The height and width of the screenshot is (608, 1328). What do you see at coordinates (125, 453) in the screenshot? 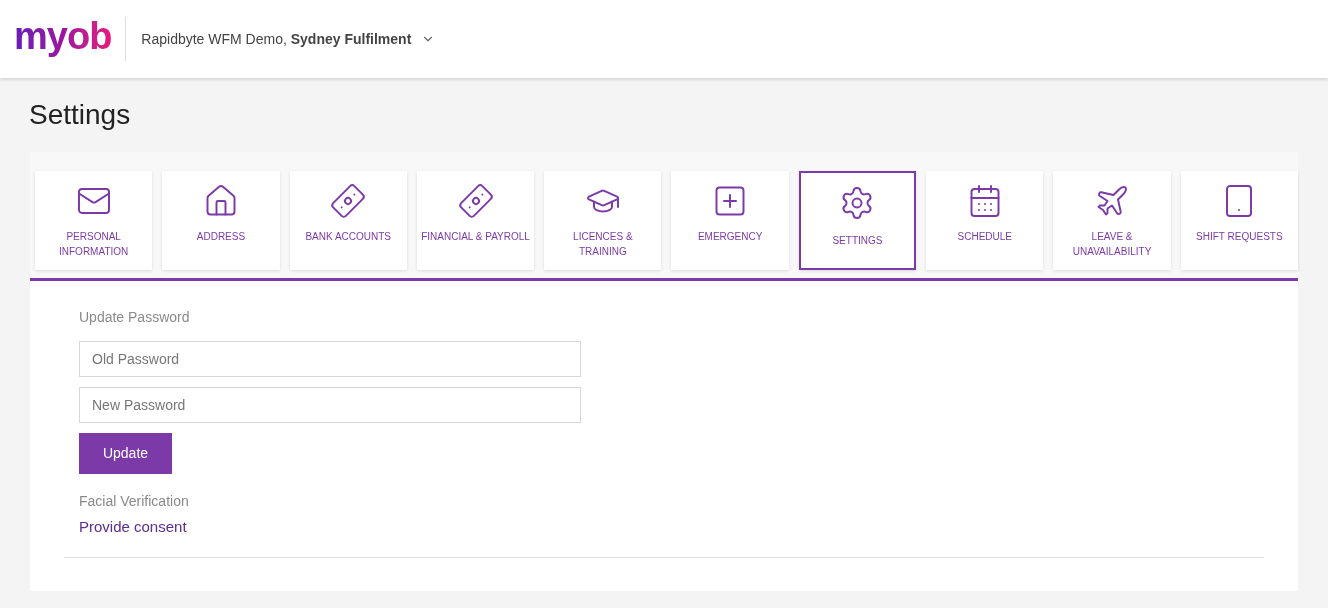
I see `update-button: Update` at bounding box center [125, 453].